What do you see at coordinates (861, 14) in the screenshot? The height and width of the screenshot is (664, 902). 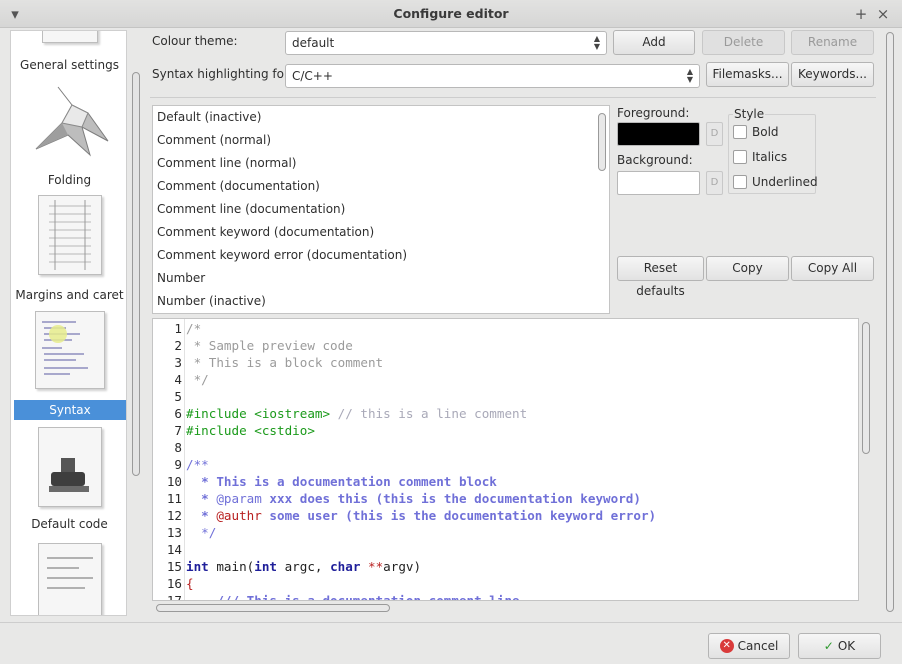 I see `maximize-icon: +` at bounding box center [861, 14].